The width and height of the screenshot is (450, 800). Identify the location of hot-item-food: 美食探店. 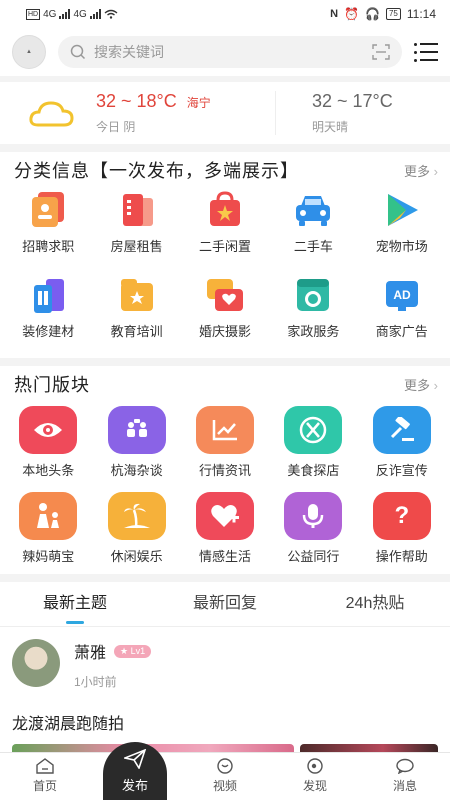
(313, 445).